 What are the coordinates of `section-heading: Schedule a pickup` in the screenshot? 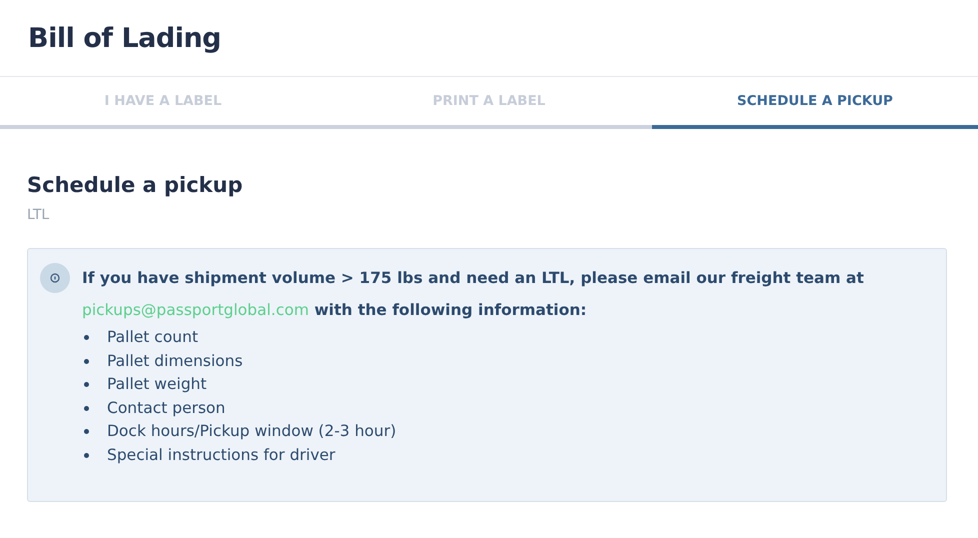 It's located at (135, 185).